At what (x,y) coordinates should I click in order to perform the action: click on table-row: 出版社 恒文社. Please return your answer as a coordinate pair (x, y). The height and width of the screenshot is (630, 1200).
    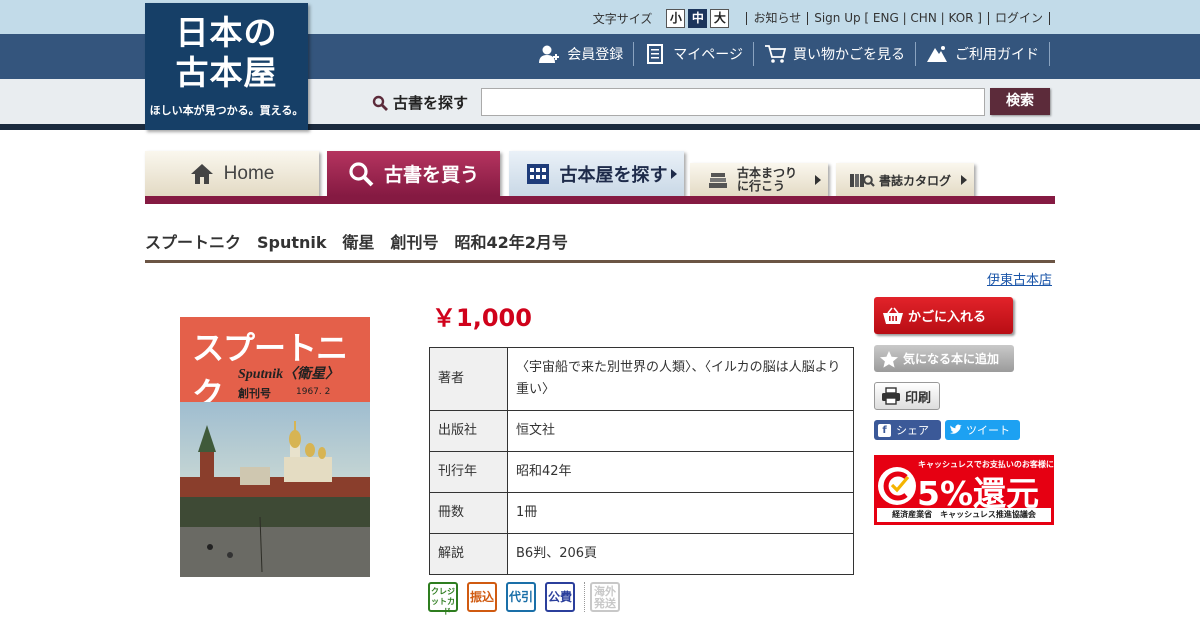
    Looking at the image, I should click on (641, 431).